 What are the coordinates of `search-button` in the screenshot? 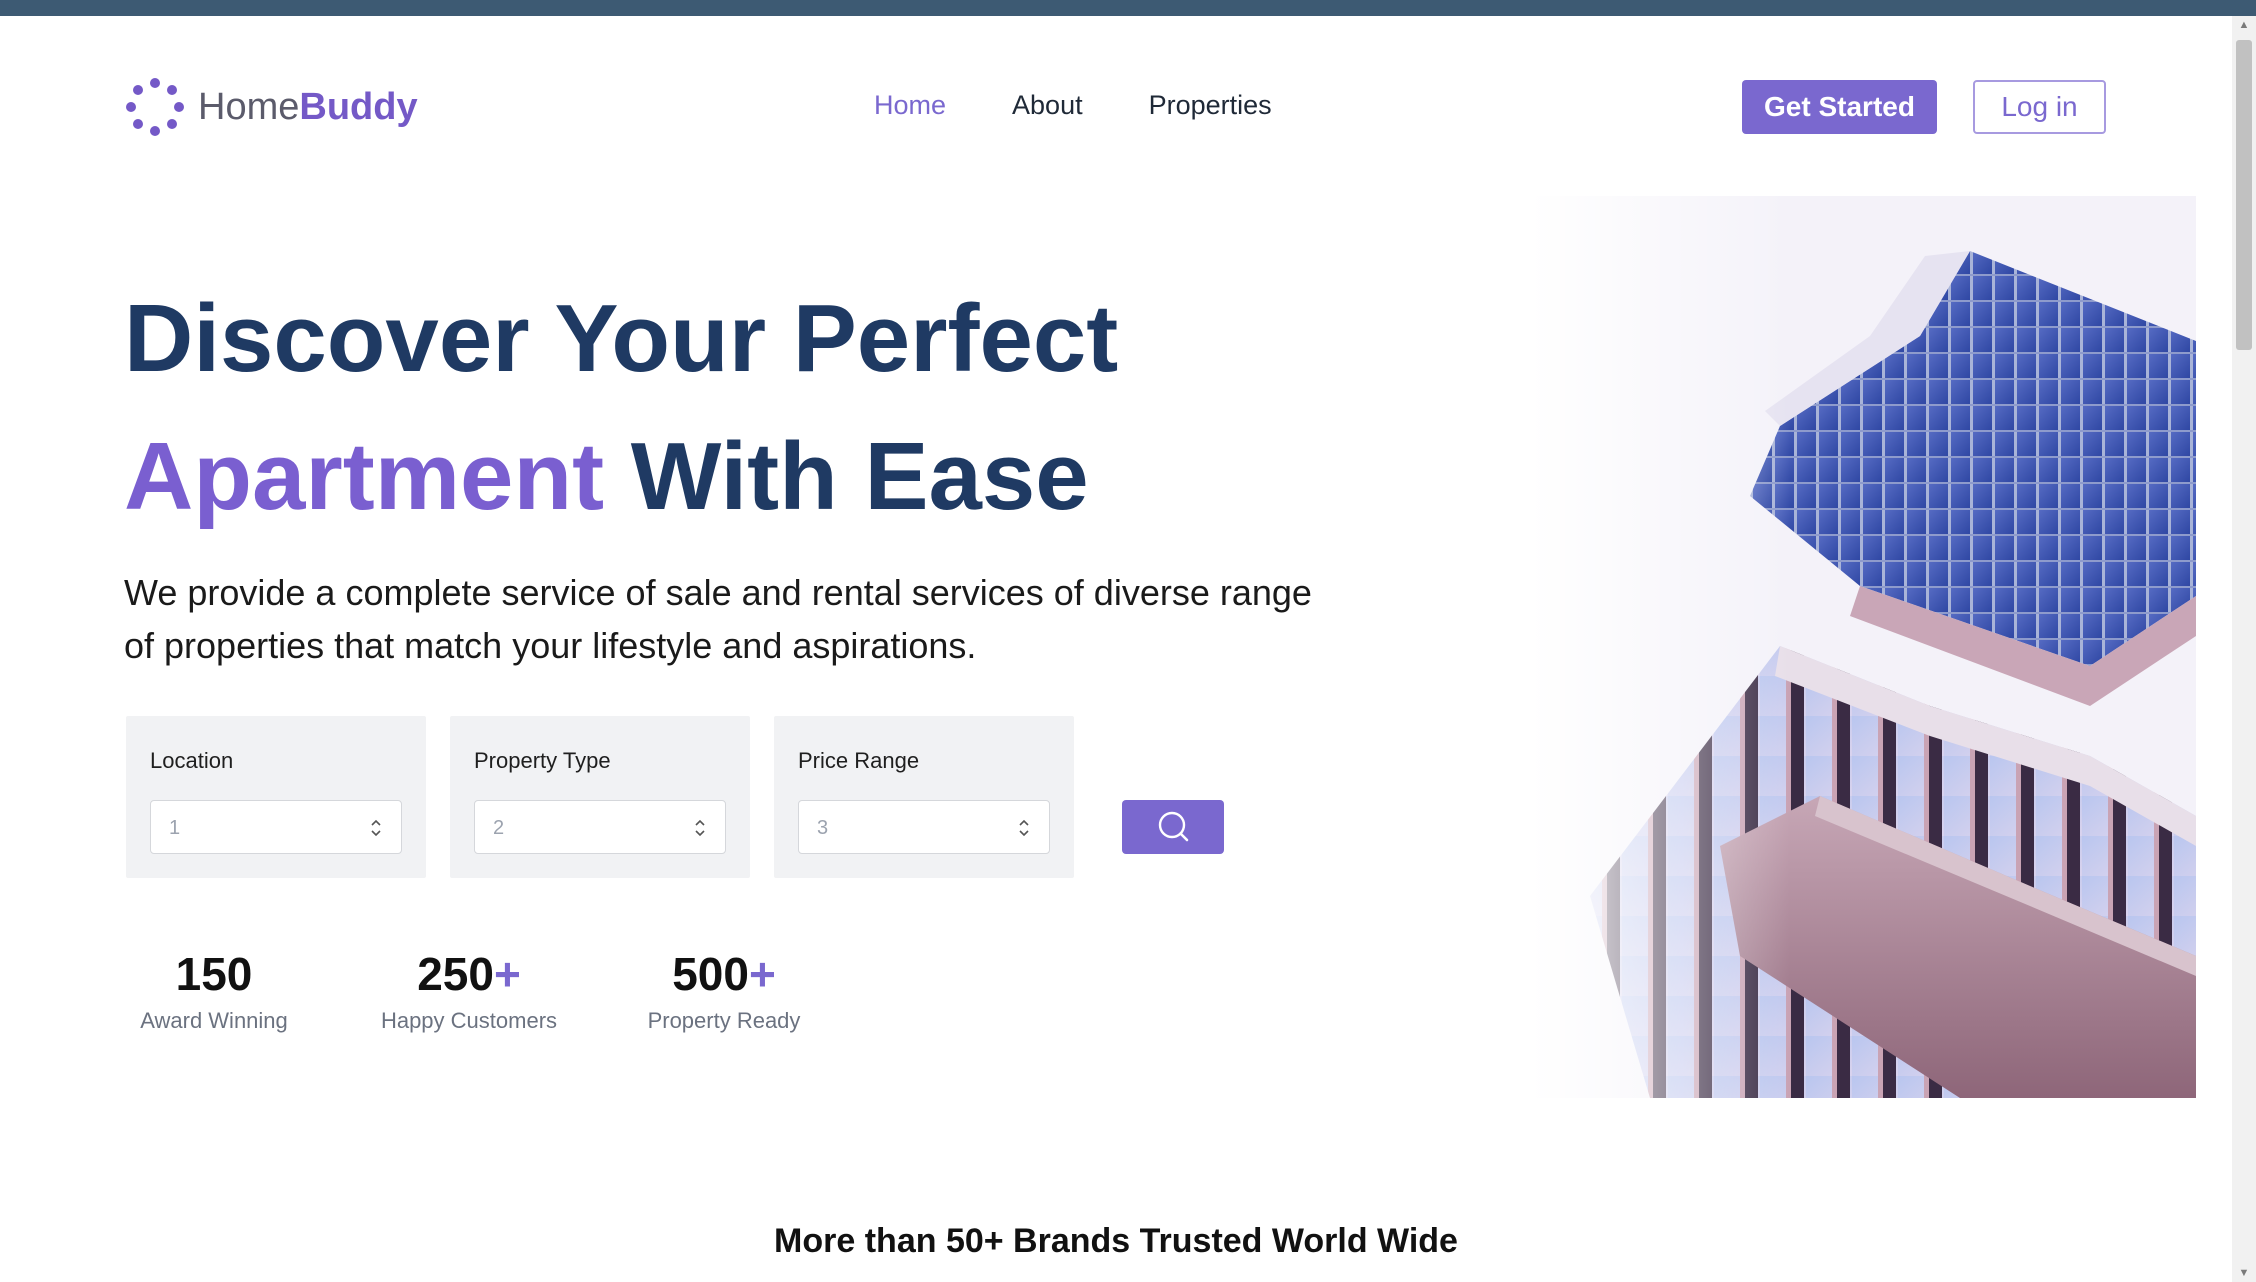 It's located at (1173, 827).